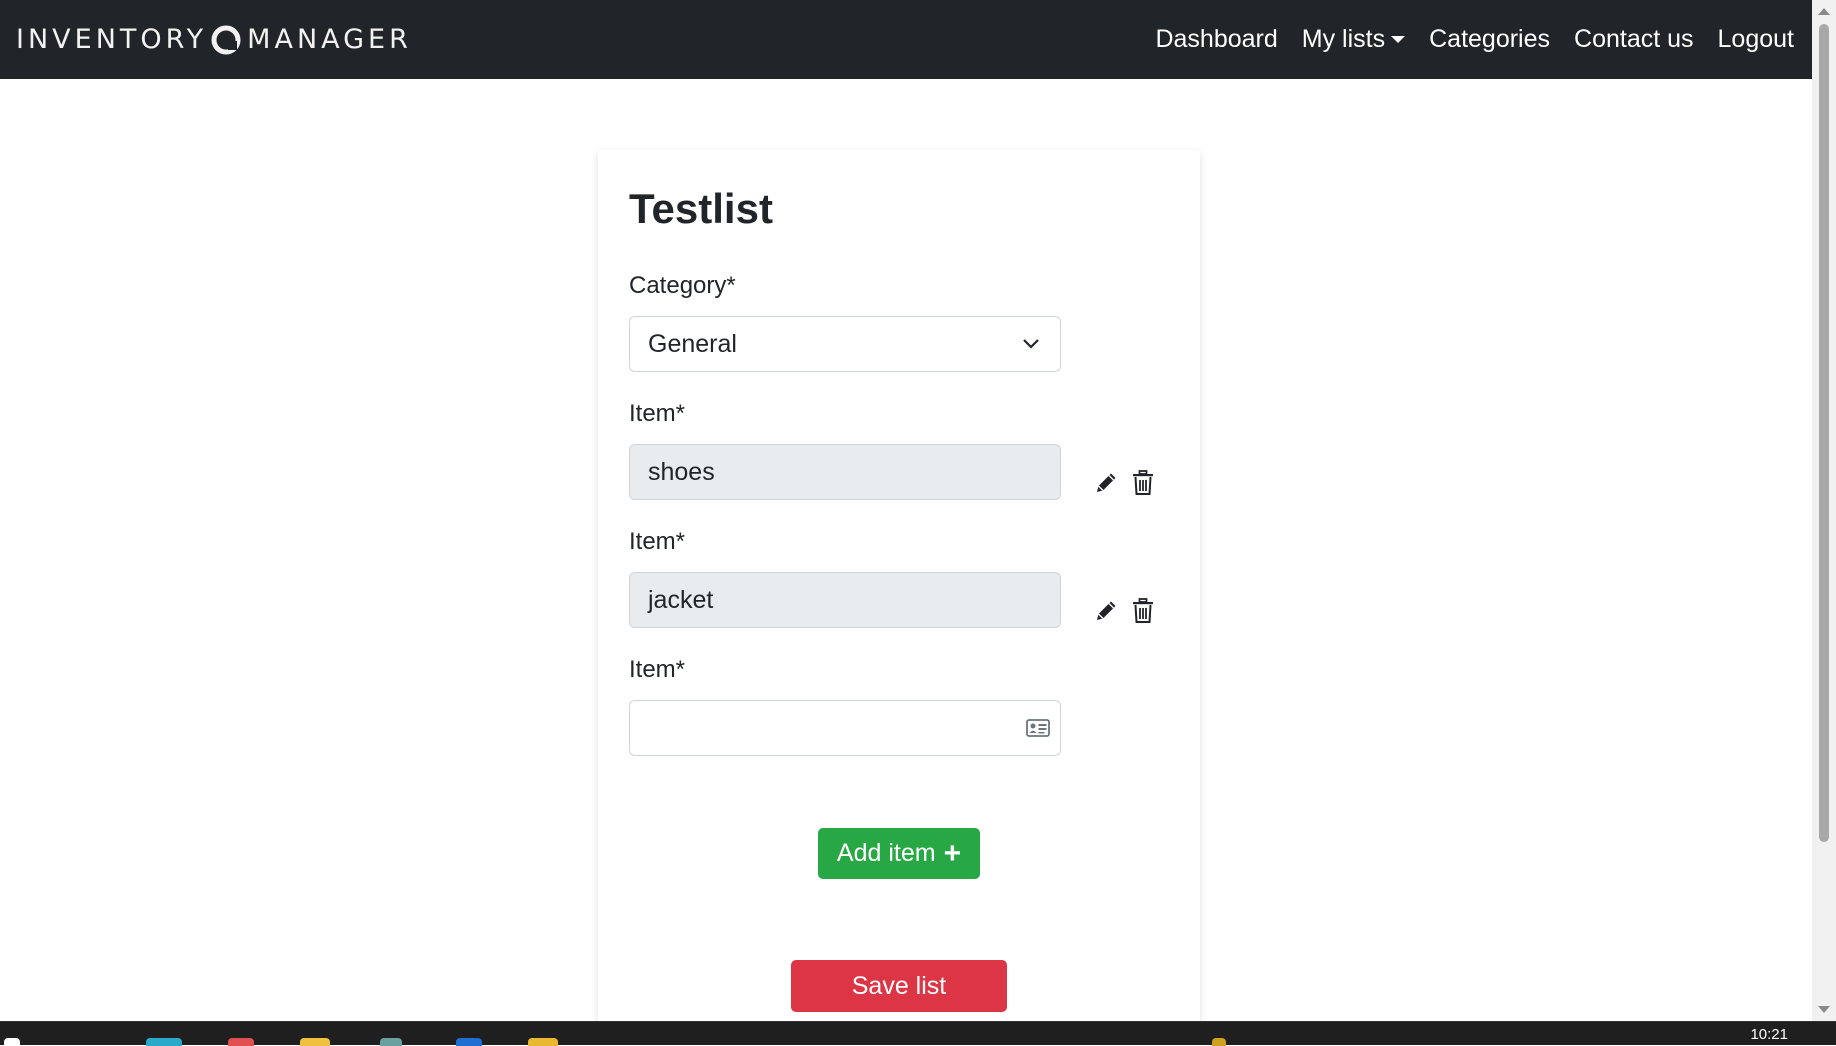  I want to click on add-item-label: Add item, so click(886, 853).